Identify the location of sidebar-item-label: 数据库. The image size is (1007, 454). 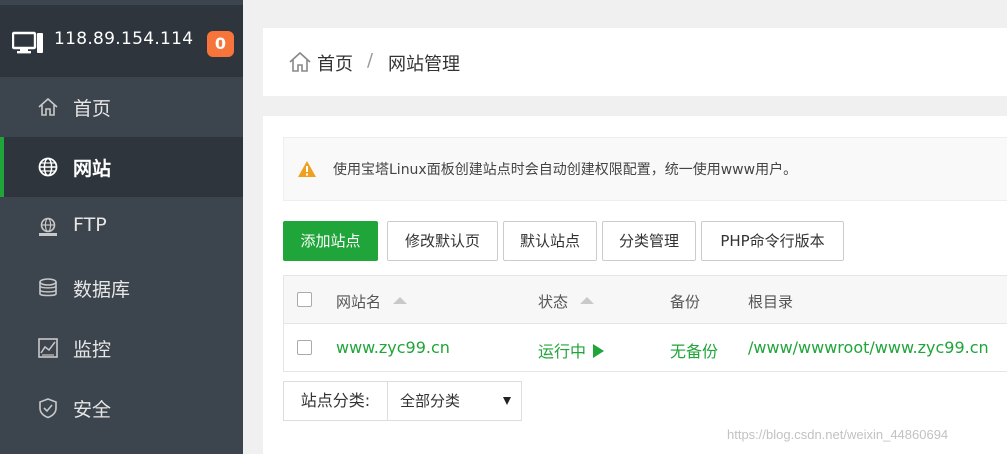
(102, 290).